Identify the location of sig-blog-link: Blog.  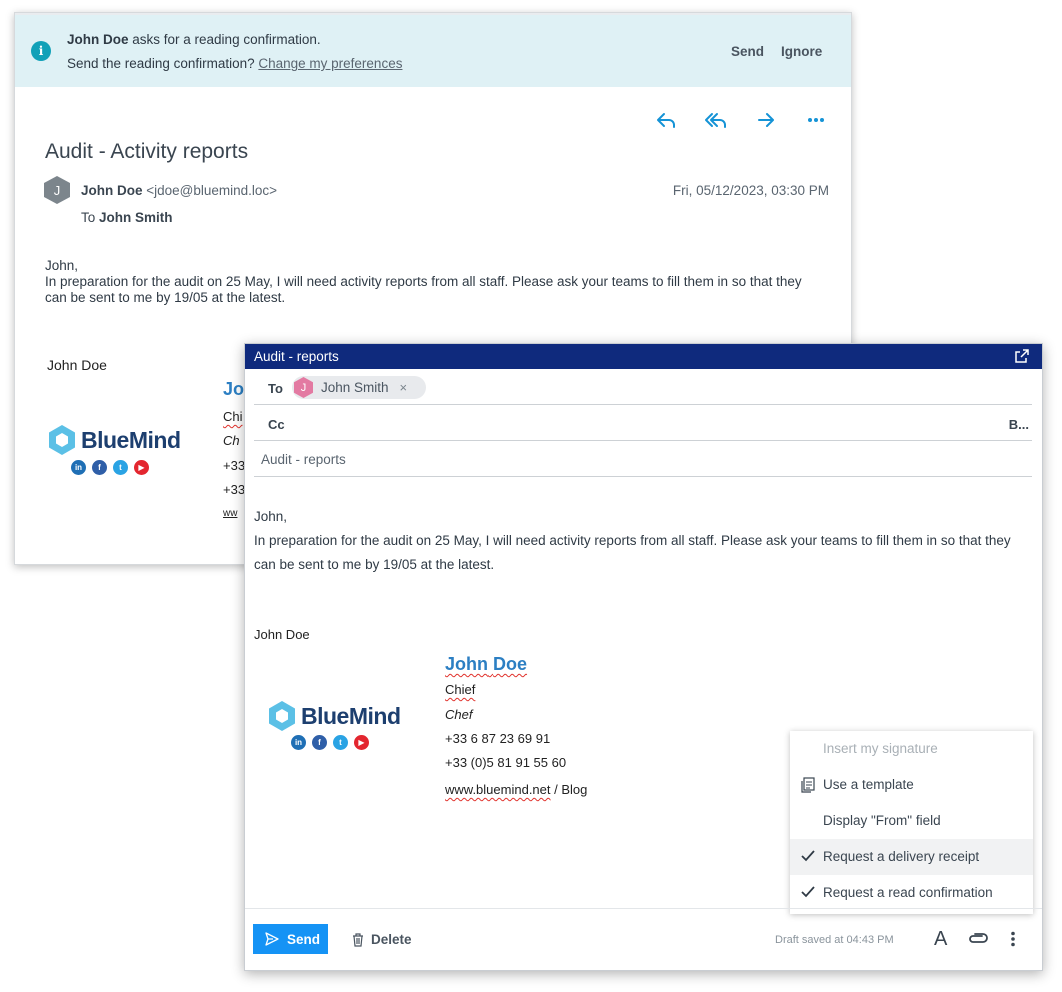
(574, 789).